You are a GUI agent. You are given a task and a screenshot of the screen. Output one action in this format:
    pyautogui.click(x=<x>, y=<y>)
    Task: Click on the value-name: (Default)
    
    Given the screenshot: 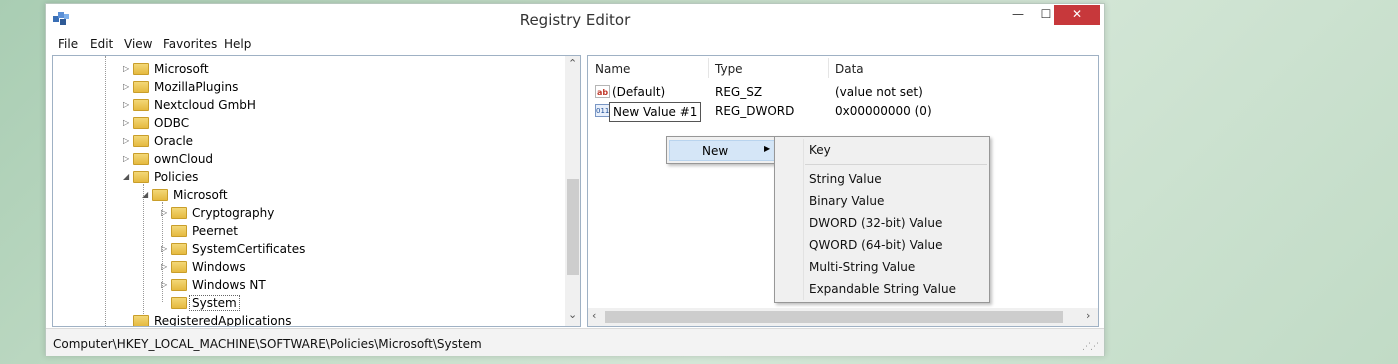 What is the action you would take?
    pyautogui.click(x=639, y=92)
    